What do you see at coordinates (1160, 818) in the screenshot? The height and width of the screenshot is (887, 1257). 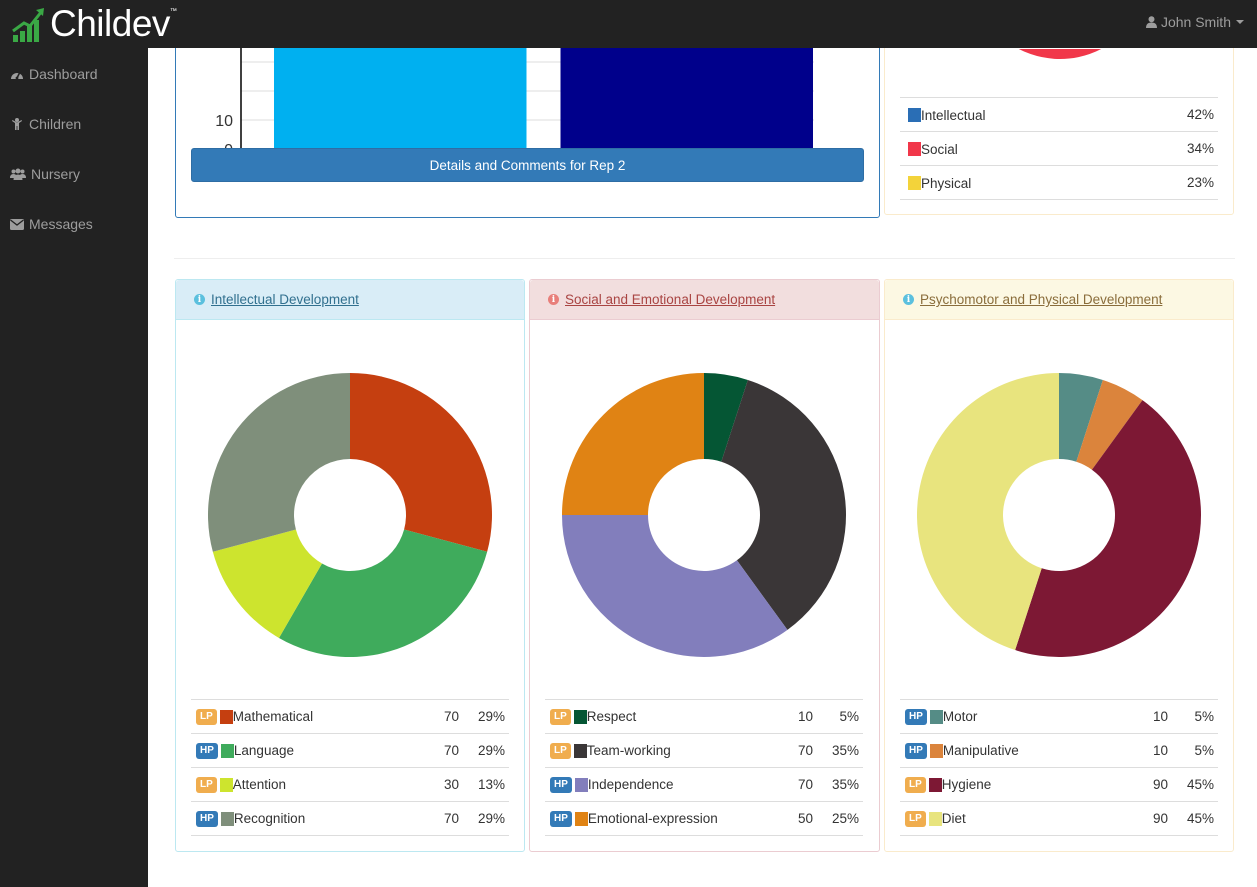 I see `legend-value: 90` at bounding box center [1160, 818].